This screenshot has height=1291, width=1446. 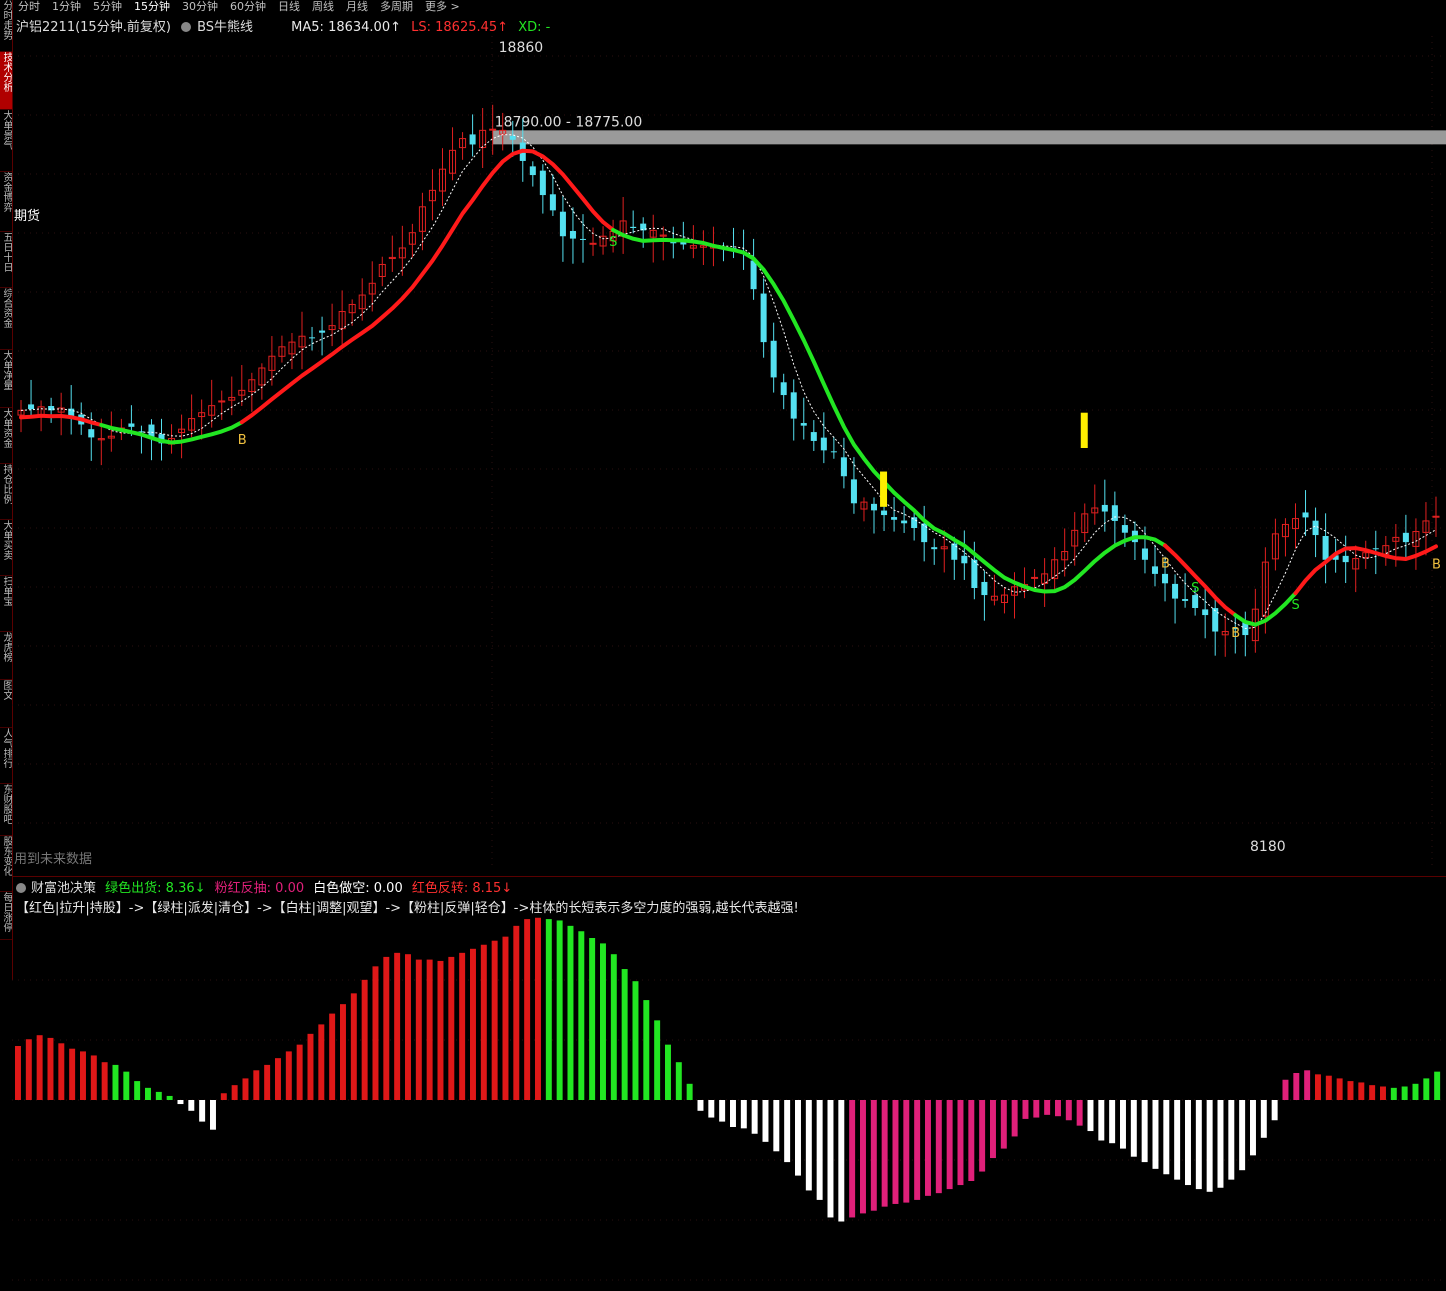 What do you see at coordinates (6, 81) in the screenshot?
I see `sidebar-item-1: 技术分析` at bounding box center [6, 81].